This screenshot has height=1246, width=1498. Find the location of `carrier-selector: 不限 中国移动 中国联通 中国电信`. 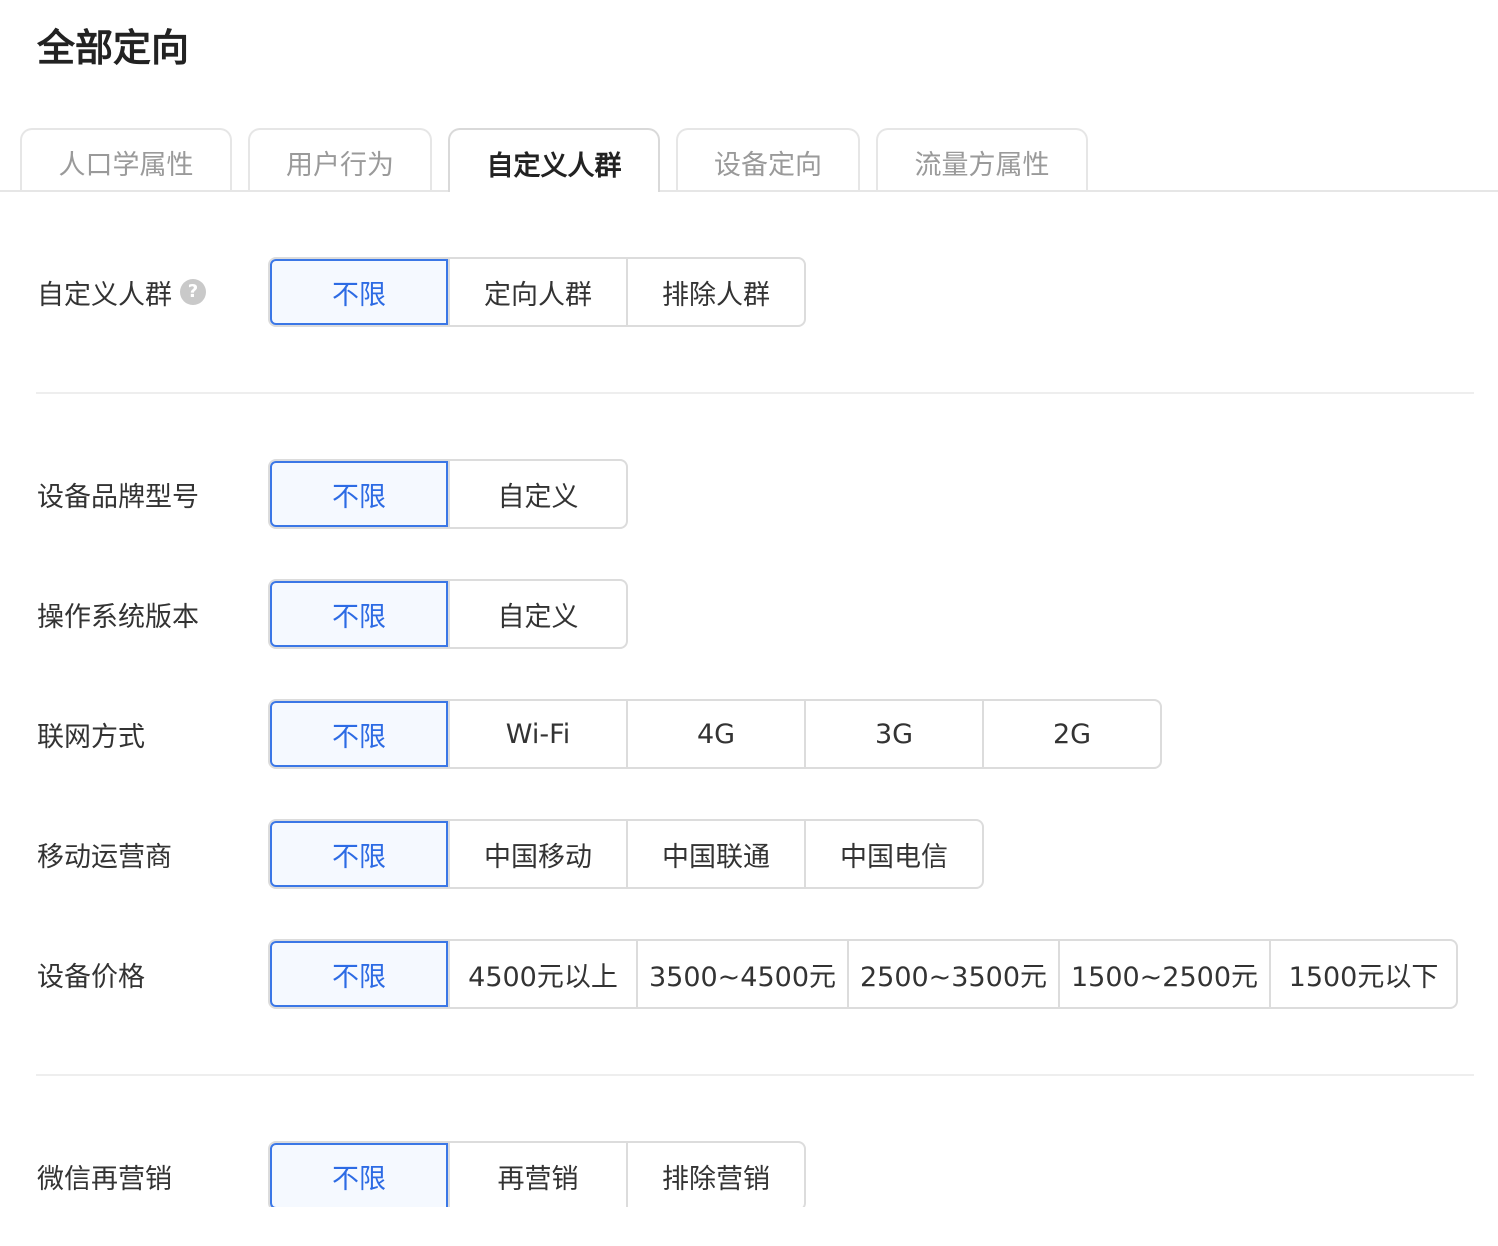

carrier-selector: 不限 中国移动 中国联通 中国电信 is located at coordinates (626, 854).